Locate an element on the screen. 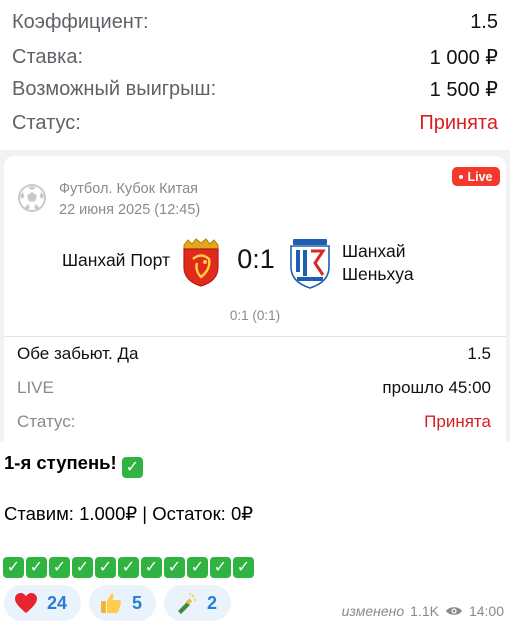 Image resolution: width=510 pixels, height=627 pixels. reaction-heart: 24 is located at coordinates (43, 603).